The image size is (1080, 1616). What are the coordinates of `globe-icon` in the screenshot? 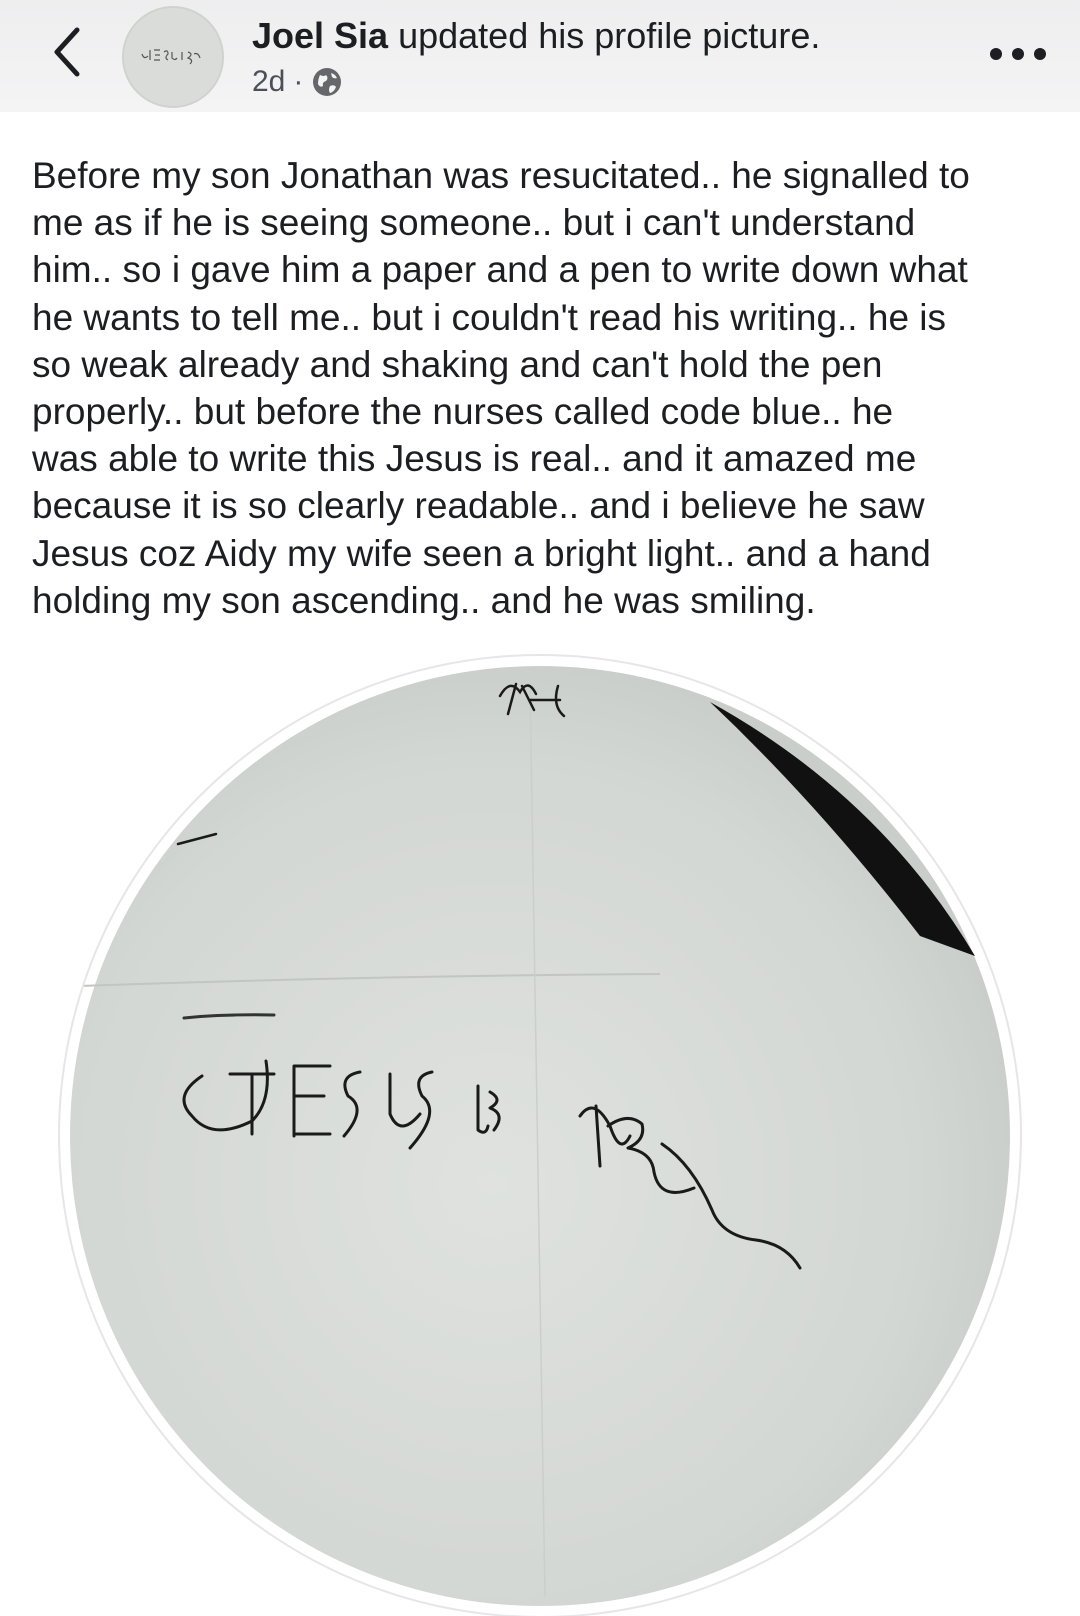 It's located at (327, 82).